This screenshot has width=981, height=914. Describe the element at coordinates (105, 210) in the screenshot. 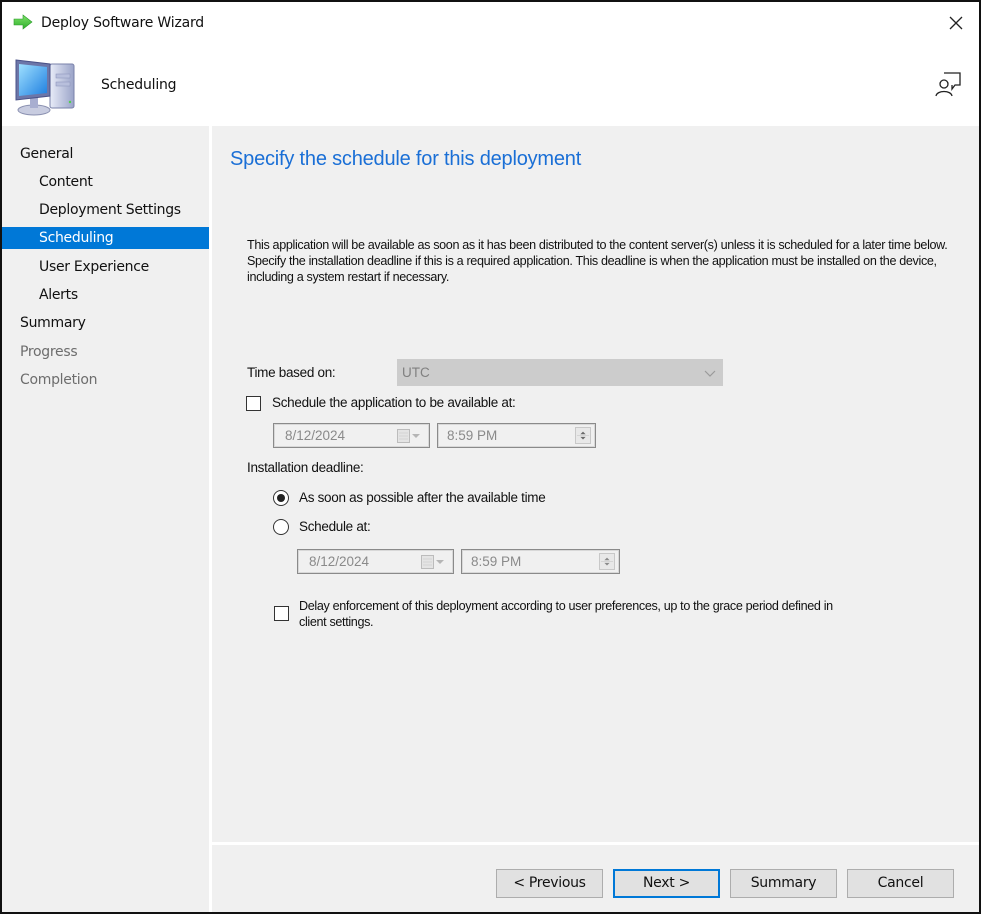

I see `nav-item-deployment-settings: Deployment Settings` at that location.